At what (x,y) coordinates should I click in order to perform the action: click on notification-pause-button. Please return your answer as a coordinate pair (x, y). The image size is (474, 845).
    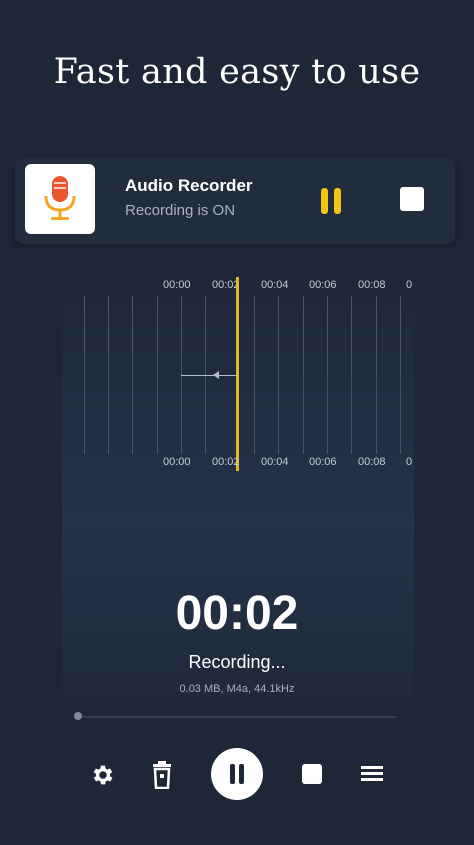
    Looking at the image, I should click on (332, 201).